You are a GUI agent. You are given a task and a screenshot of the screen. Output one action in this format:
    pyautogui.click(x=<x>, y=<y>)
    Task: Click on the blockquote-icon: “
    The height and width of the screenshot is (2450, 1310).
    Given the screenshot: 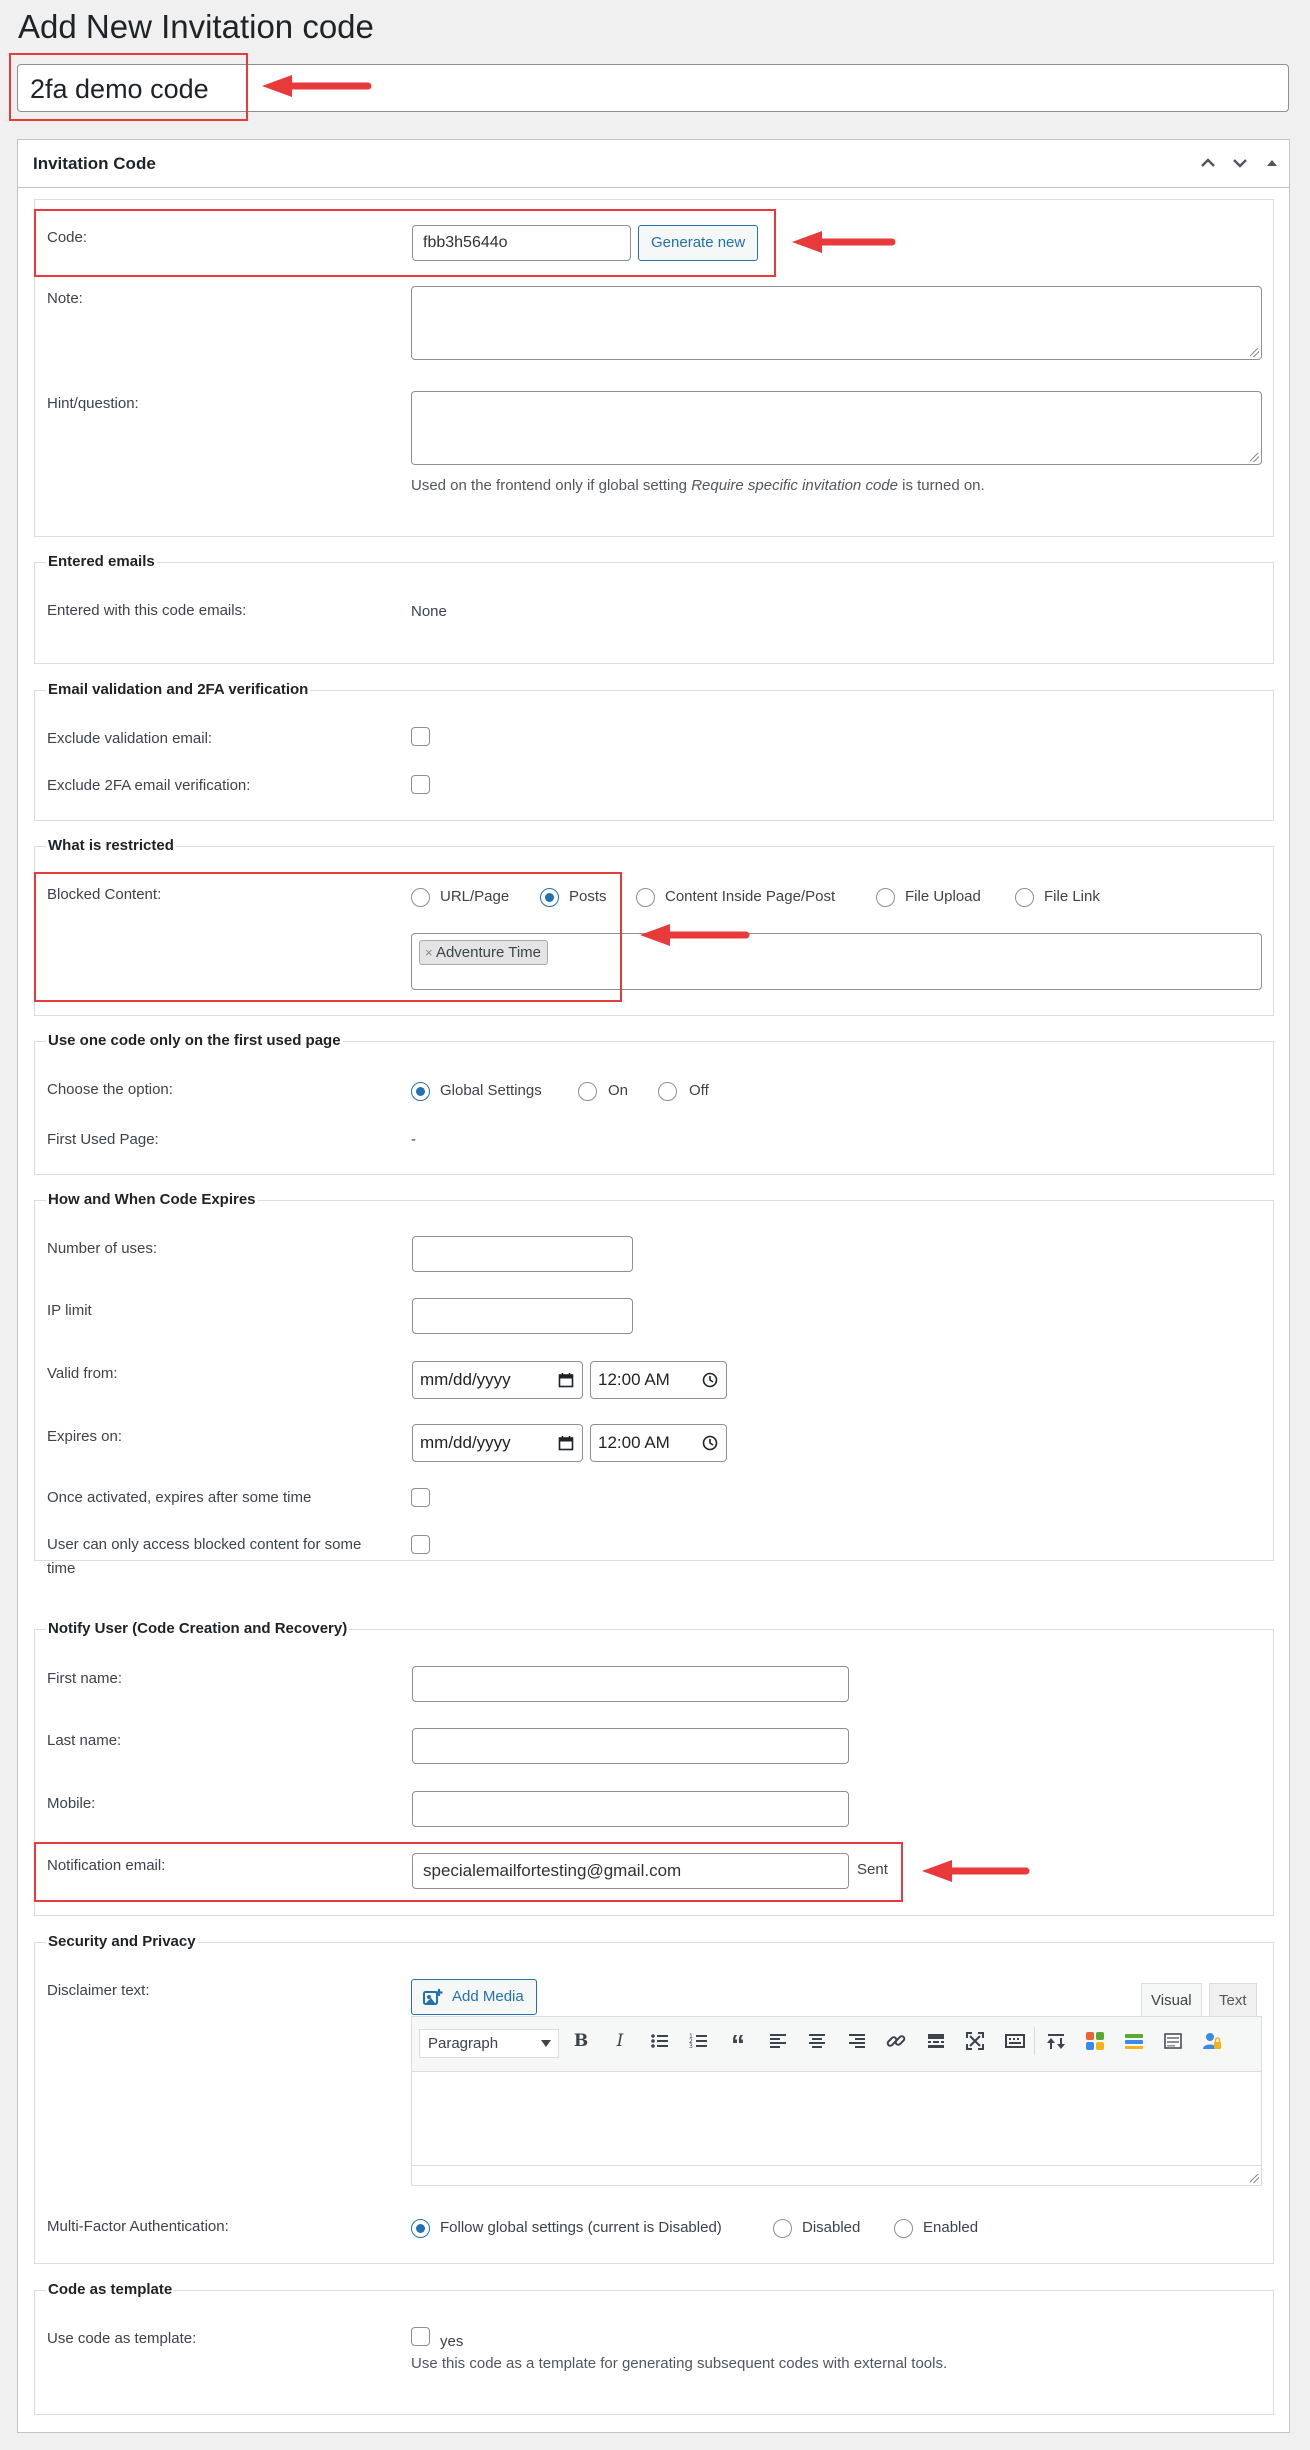 What is the action you would take?
    pyautogui.click(x=738, y=2045)
    